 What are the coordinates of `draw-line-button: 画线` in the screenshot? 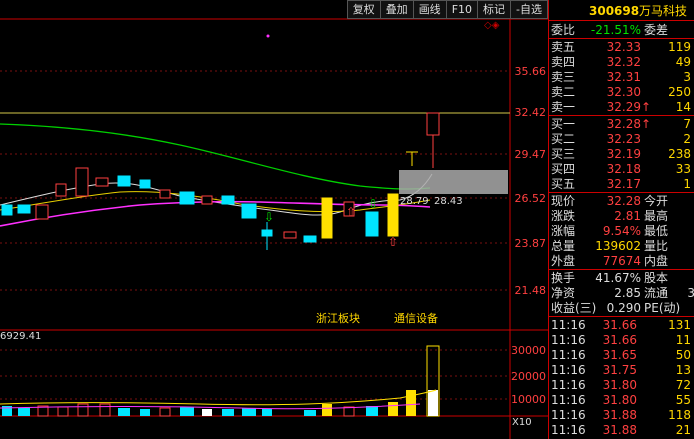 It's located at (429, 9).